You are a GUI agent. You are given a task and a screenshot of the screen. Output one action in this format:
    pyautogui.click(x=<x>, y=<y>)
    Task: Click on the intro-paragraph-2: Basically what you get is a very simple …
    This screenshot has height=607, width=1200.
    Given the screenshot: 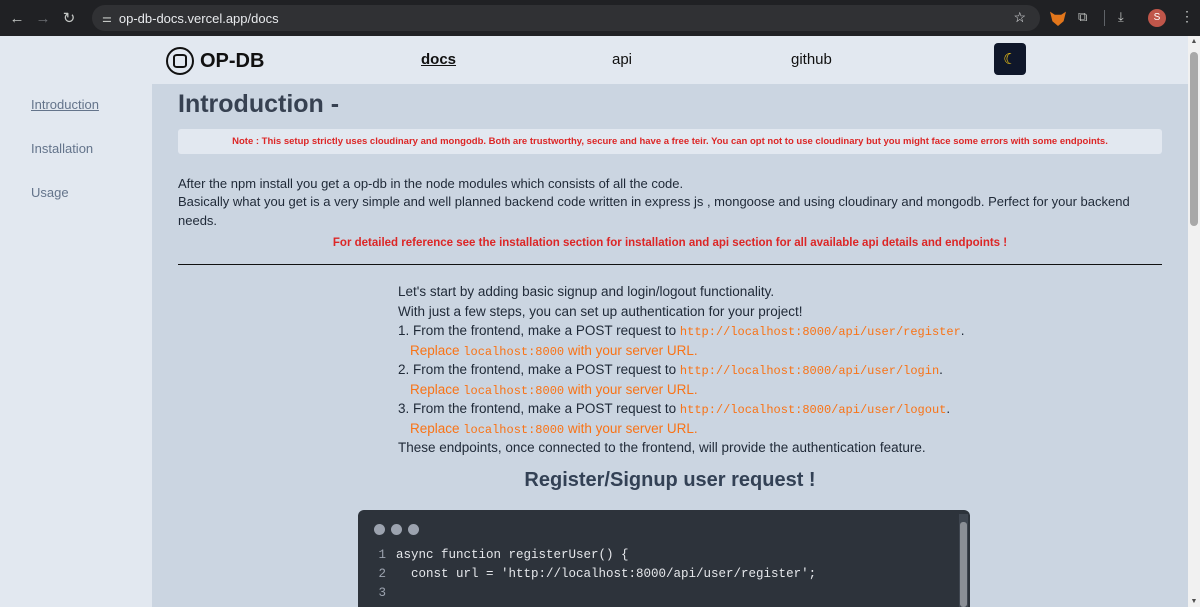 What is the action you would take?
    pyautogui.click(x=654, y=211)
    